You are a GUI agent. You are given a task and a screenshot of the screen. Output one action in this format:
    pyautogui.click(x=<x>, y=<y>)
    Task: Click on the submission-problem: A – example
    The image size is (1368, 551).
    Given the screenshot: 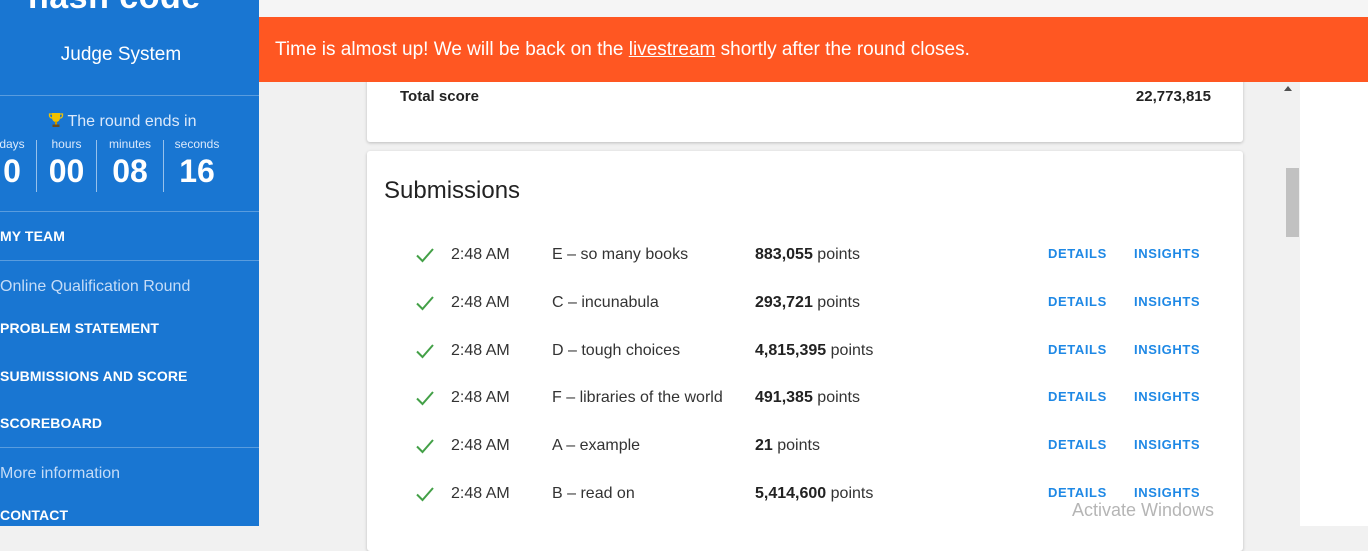 What is the action you would take?
    pyautogui.click(x=596, y=445)
    